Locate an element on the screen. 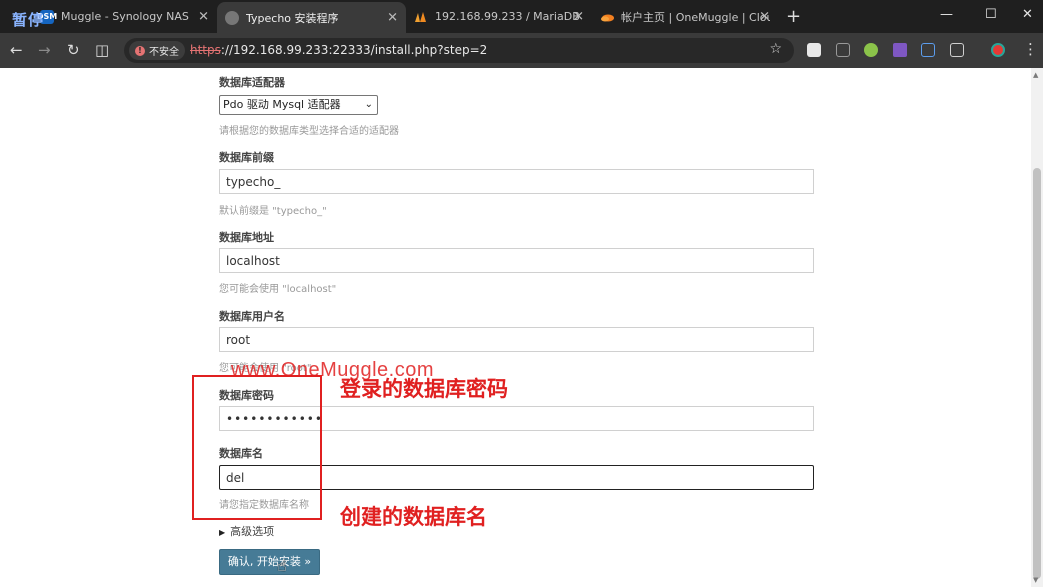 The width and height of the screenshot is (1043, 587). extension-clipboard-icon is located at coordinates (843, 50).